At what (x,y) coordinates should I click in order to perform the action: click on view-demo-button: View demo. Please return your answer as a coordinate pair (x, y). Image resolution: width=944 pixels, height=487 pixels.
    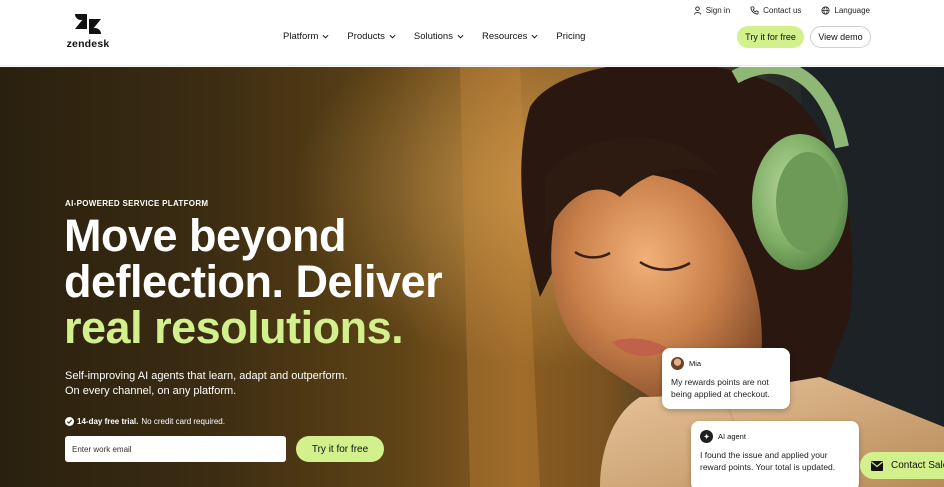
    Looking at the image, I should click on (840, 37).